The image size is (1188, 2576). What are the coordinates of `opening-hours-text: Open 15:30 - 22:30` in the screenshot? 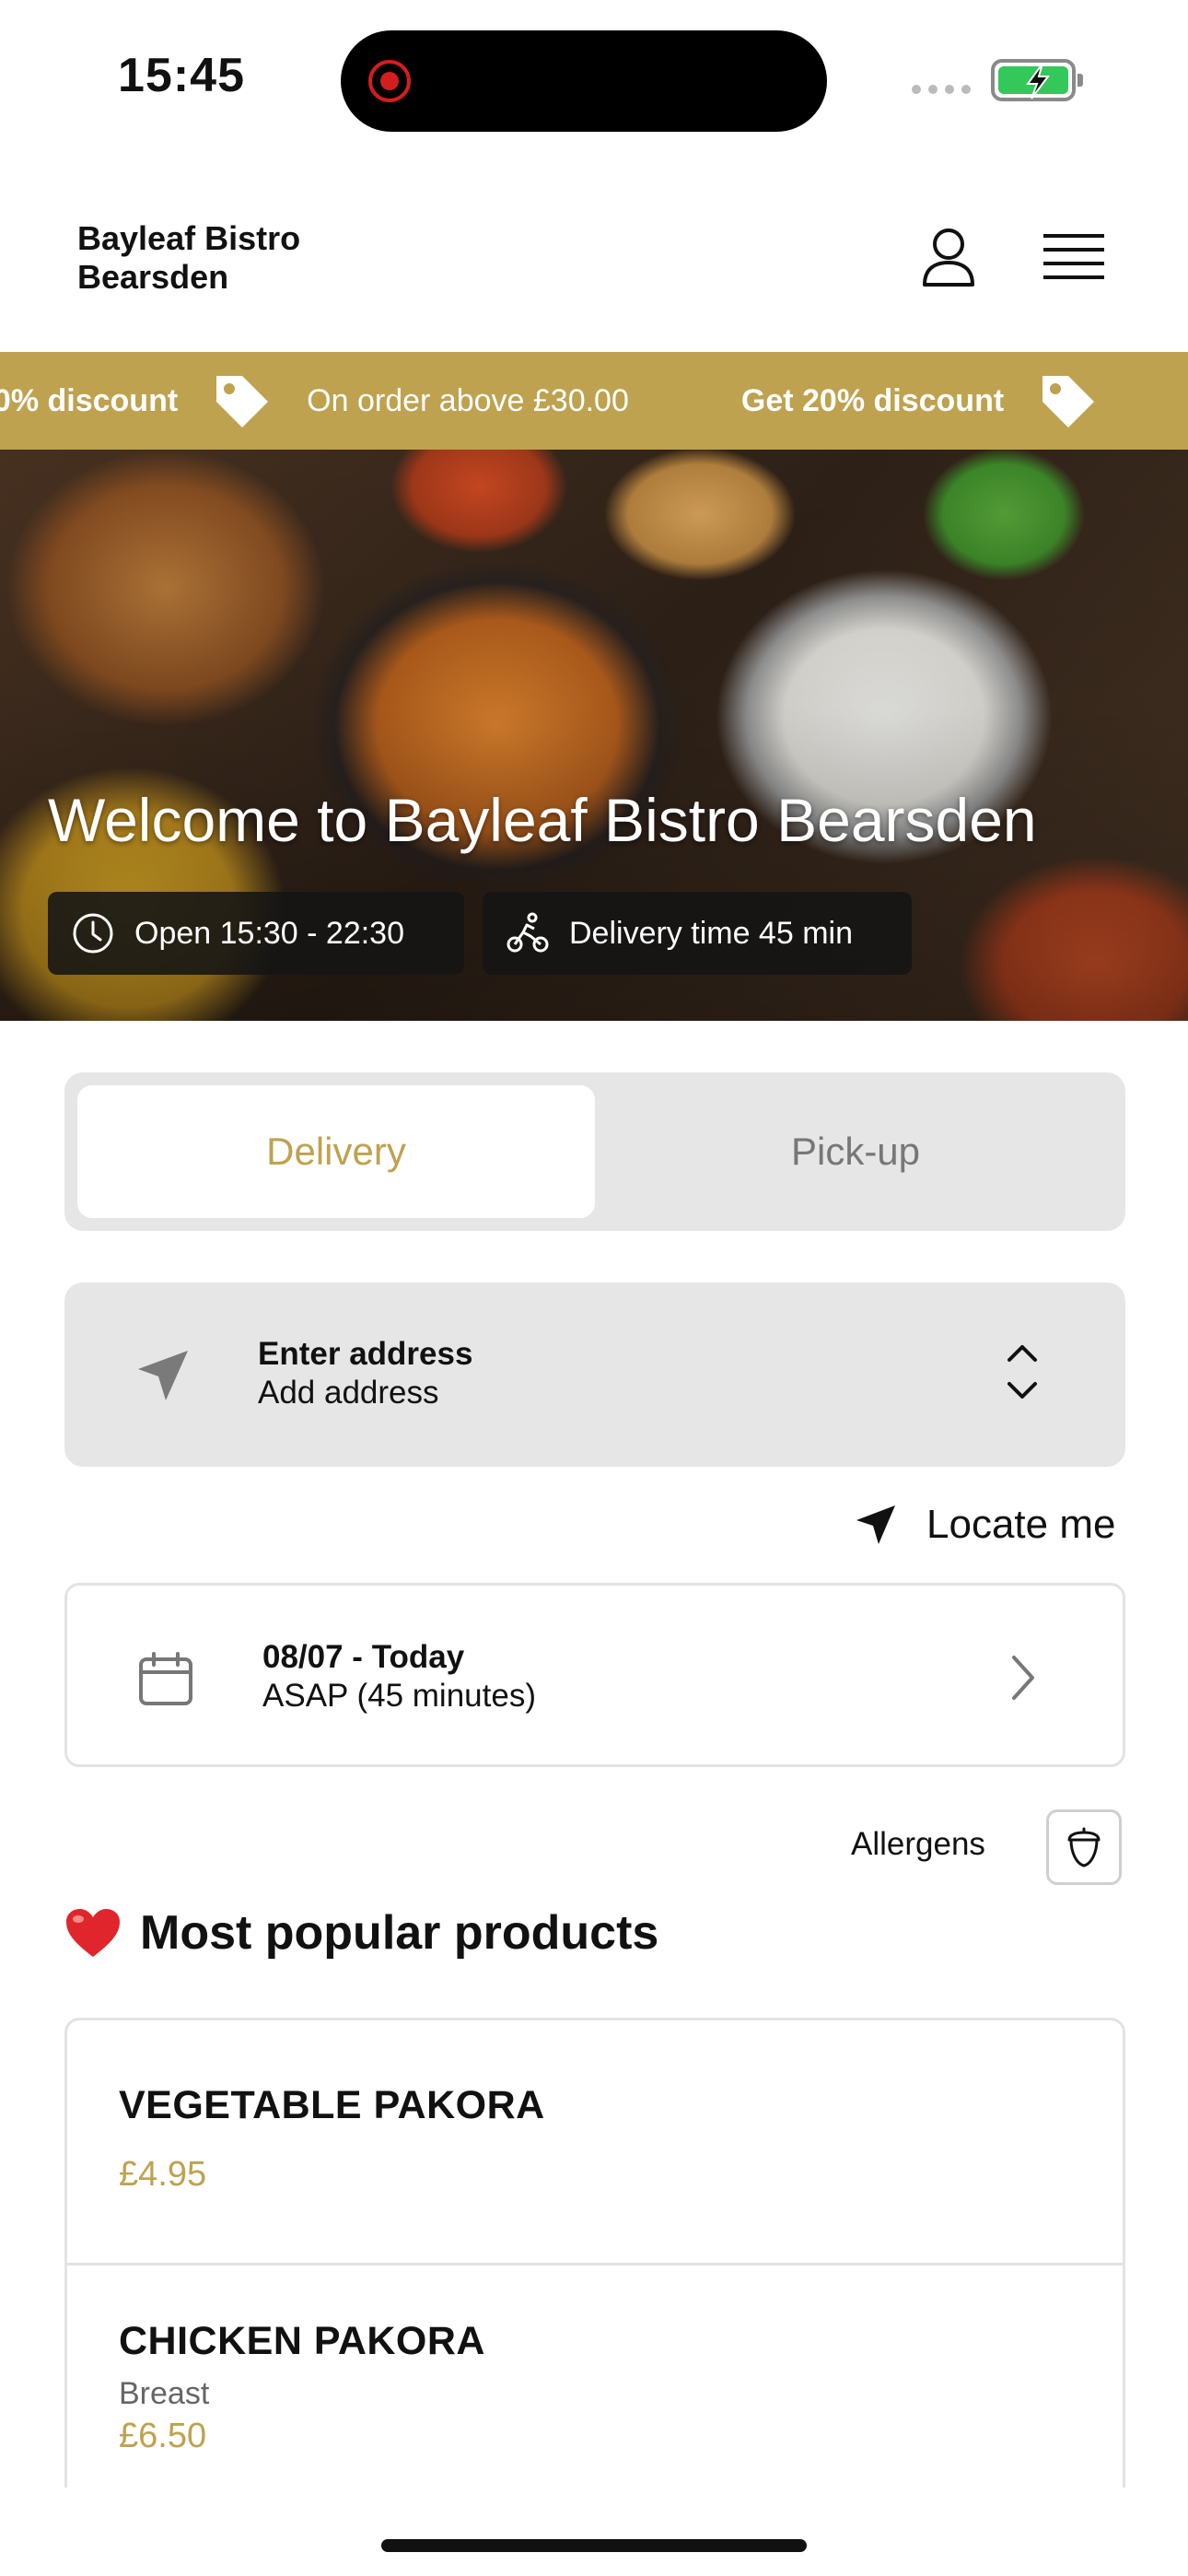 It's located at (269, 933).